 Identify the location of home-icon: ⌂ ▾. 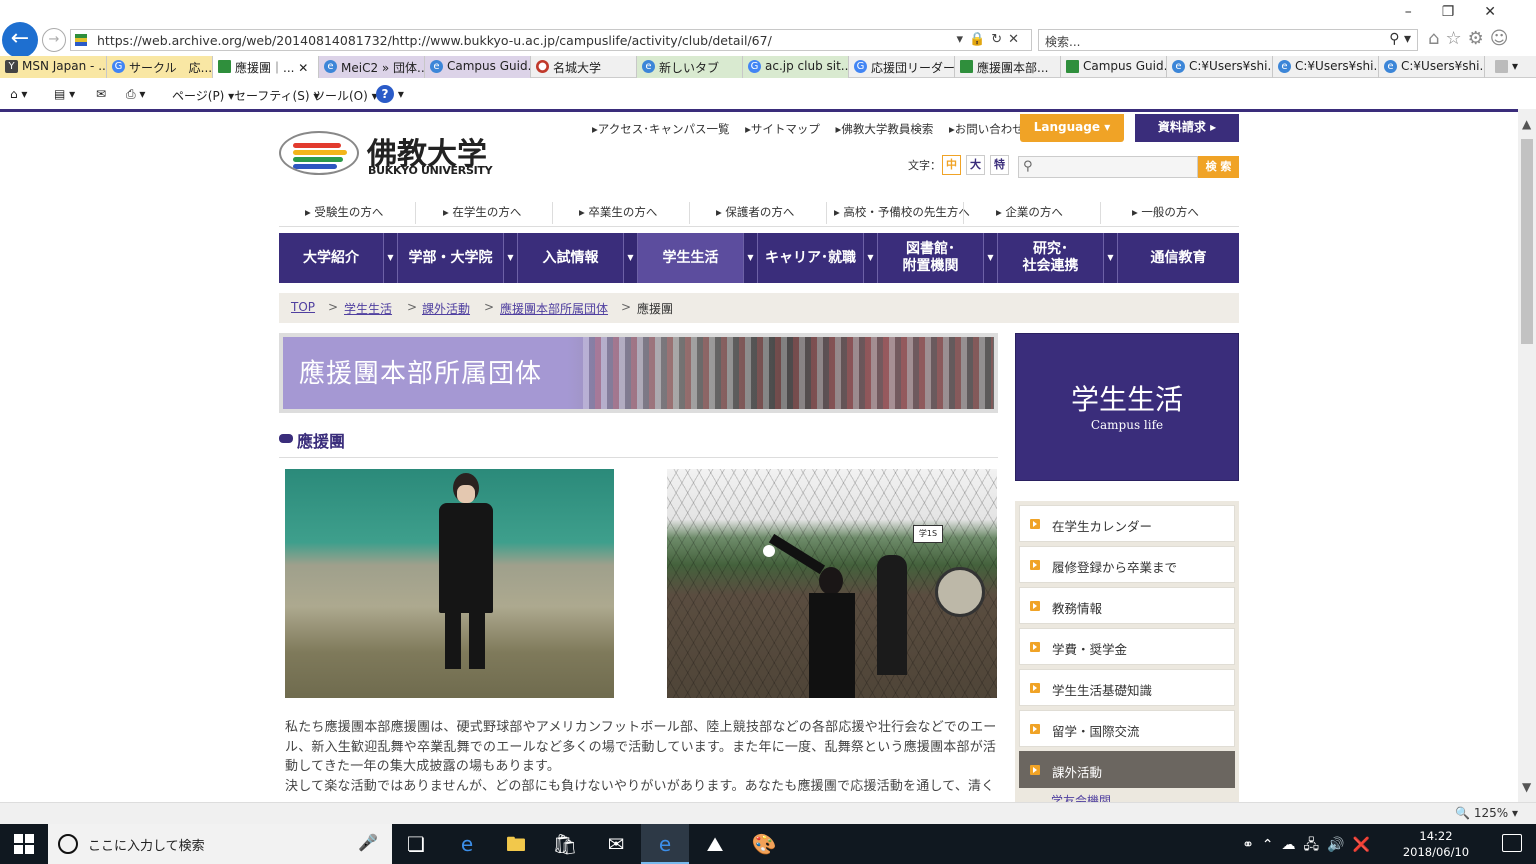
(18, 94).